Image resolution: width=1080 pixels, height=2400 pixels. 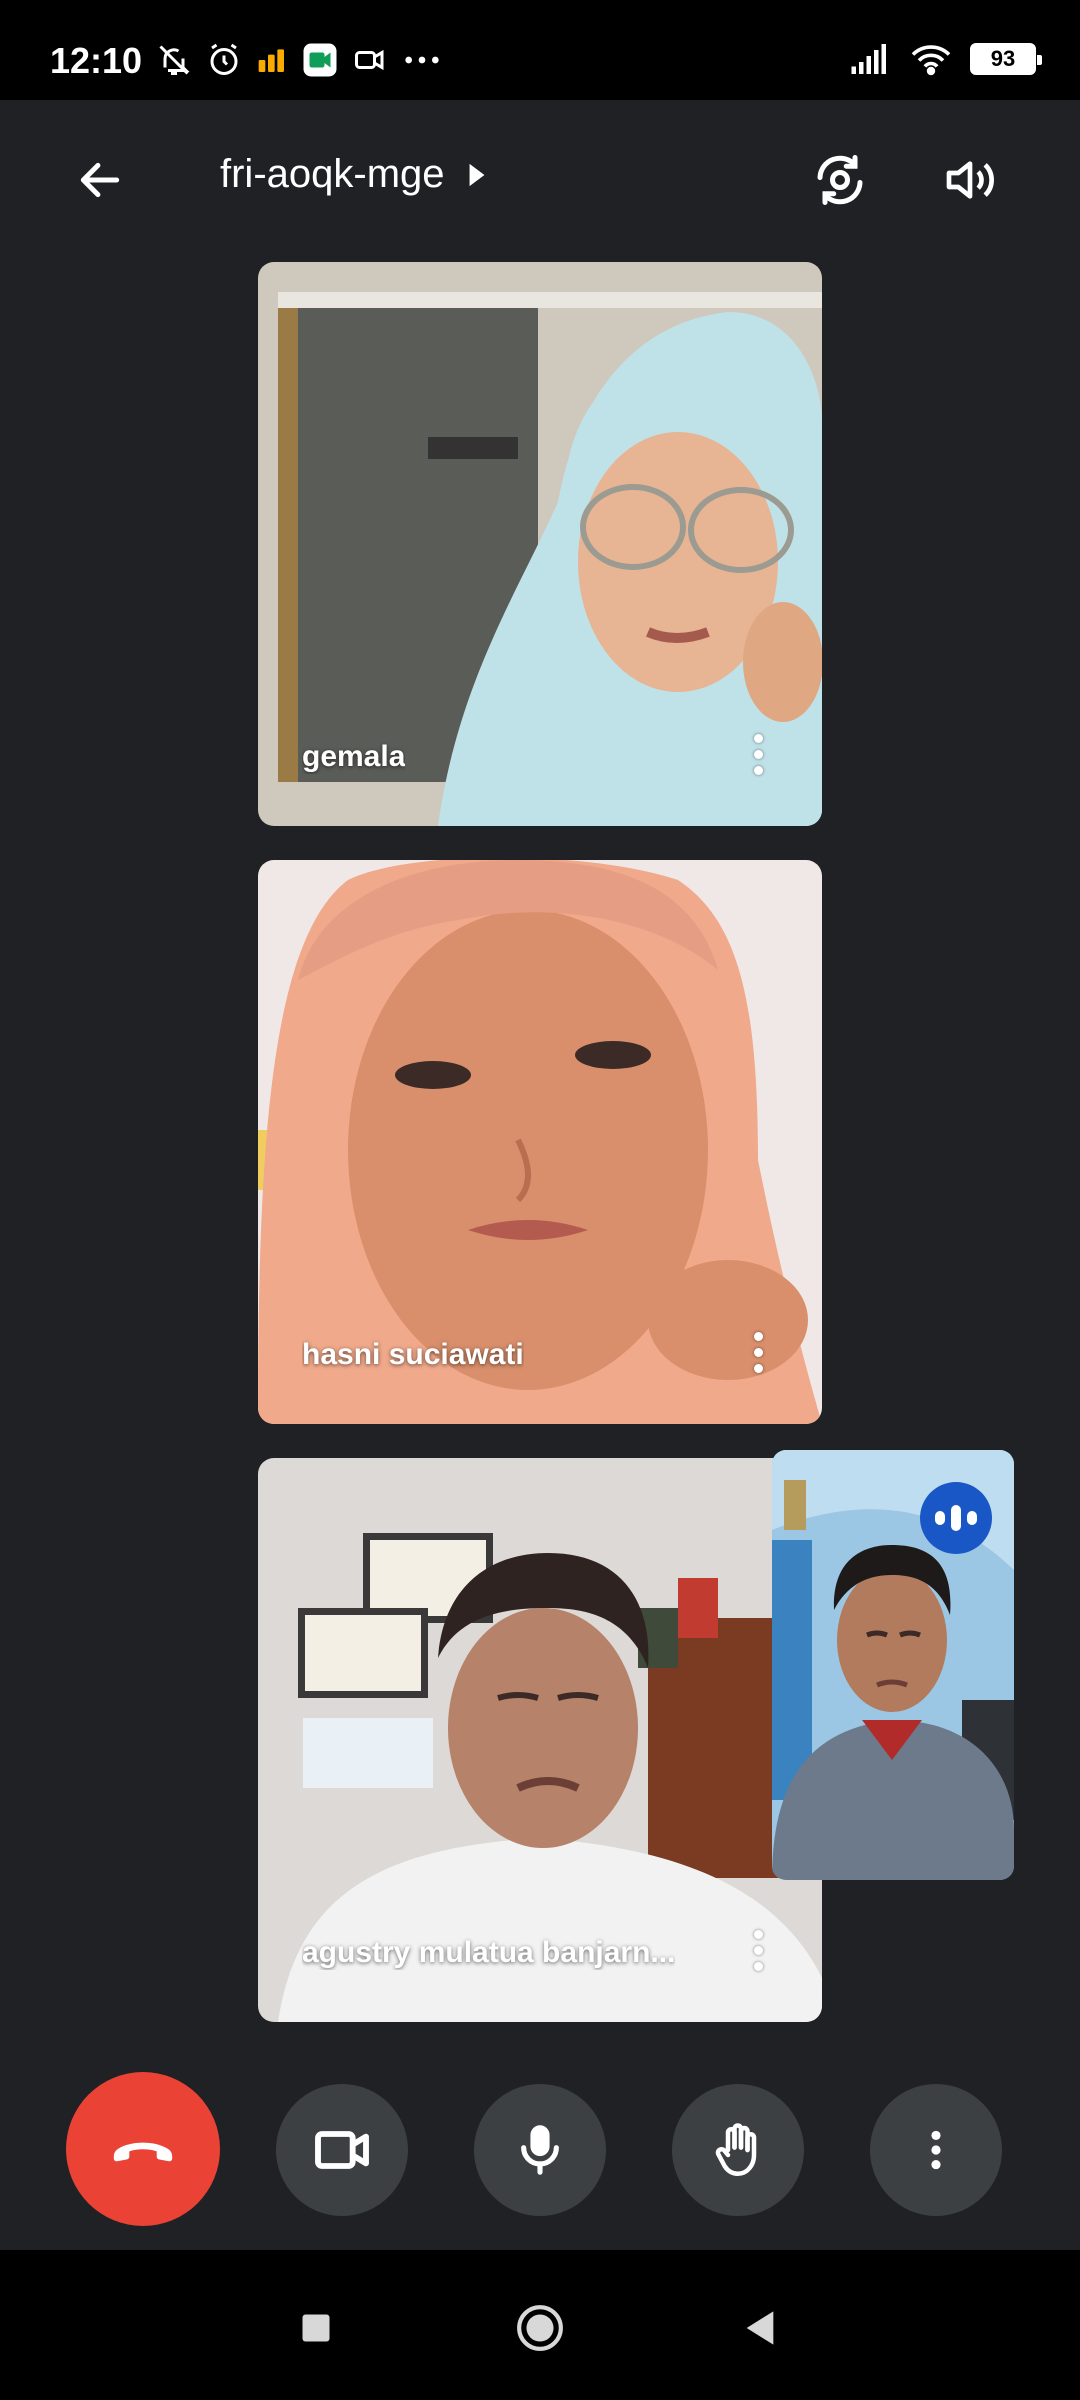 I want to click on camera-icon, so click(x=369, y=60).